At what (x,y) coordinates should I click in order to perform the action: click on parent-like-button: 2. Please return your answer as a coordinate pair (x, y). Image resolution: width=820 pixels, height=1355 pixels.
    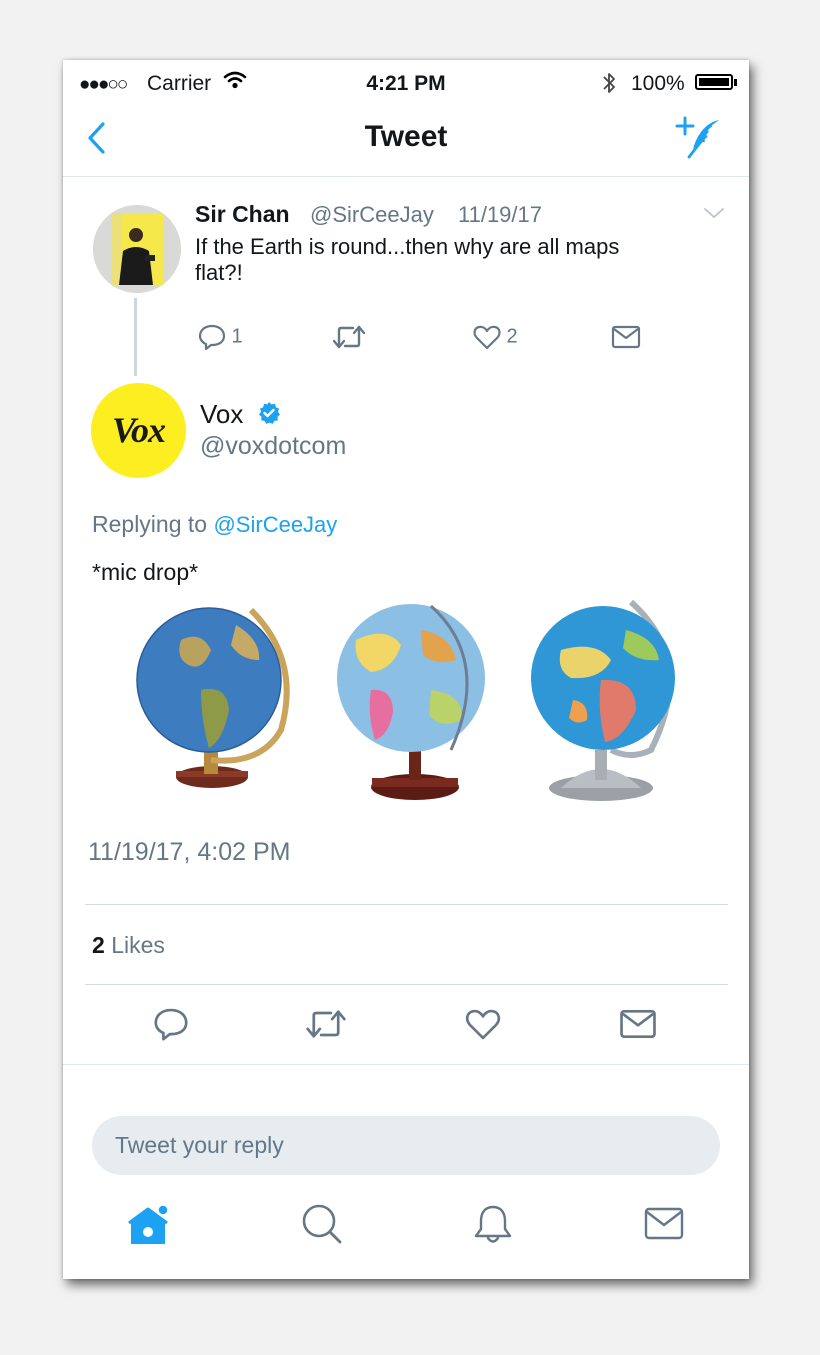
    Looking at the image, I should click on (495, 337).